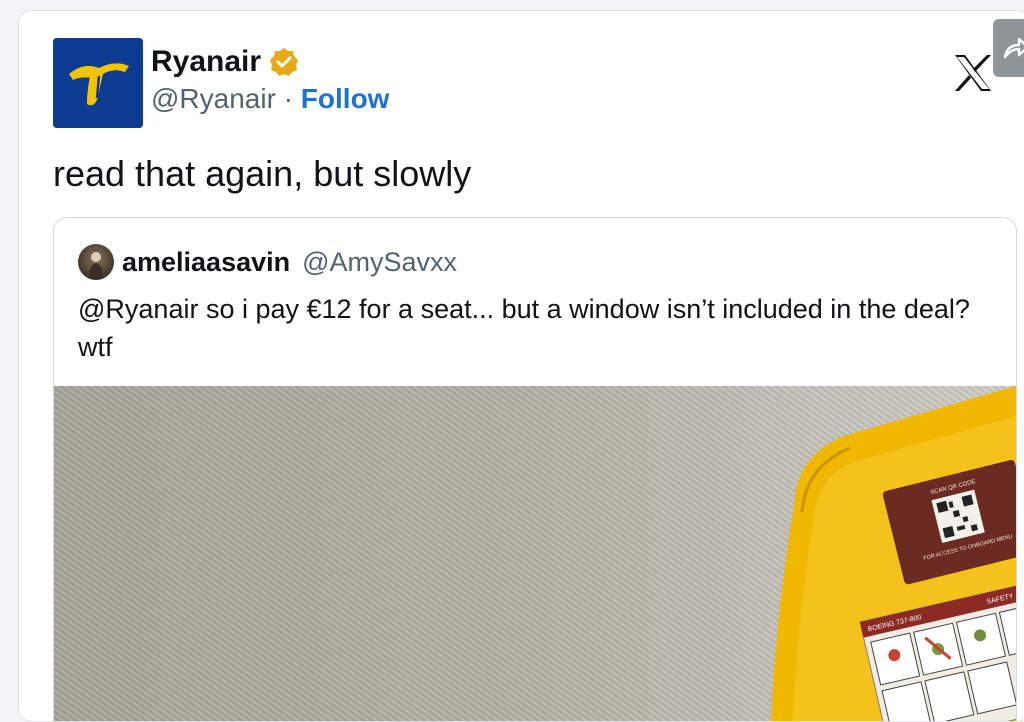  What do you see at coordinates (262, 173) in the screenshot?
I see `tweet-text: read that again, but slowly` at bounding box center [262, 173].